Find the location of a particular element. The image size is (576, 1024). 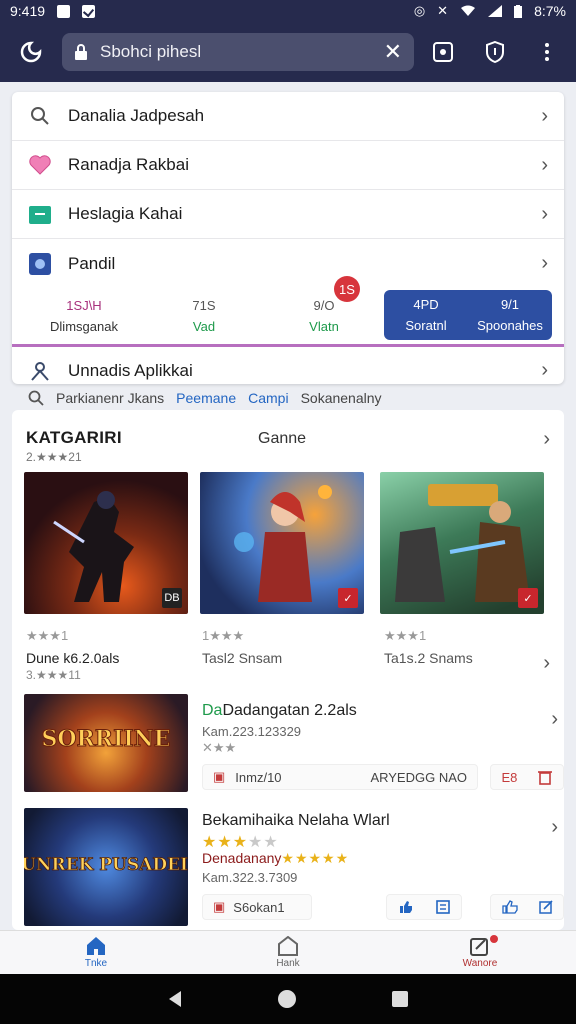

home-circle-icon is located at coordinates (287, 999).